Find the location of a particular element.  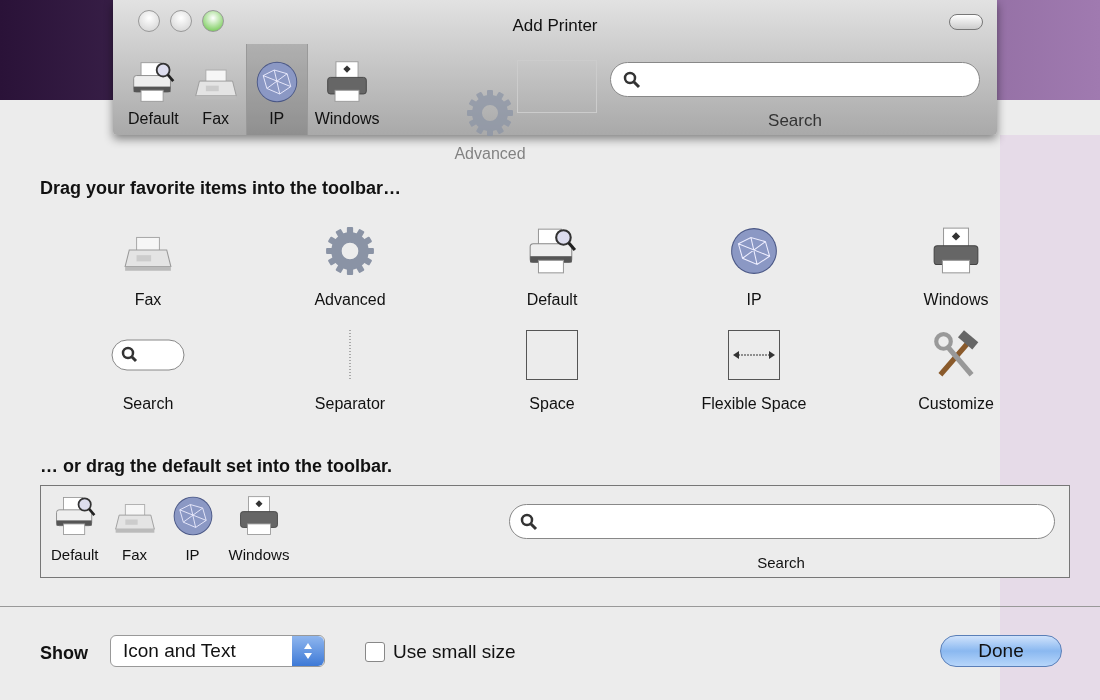

item-label: Separator is located at coordinates (350, 404).